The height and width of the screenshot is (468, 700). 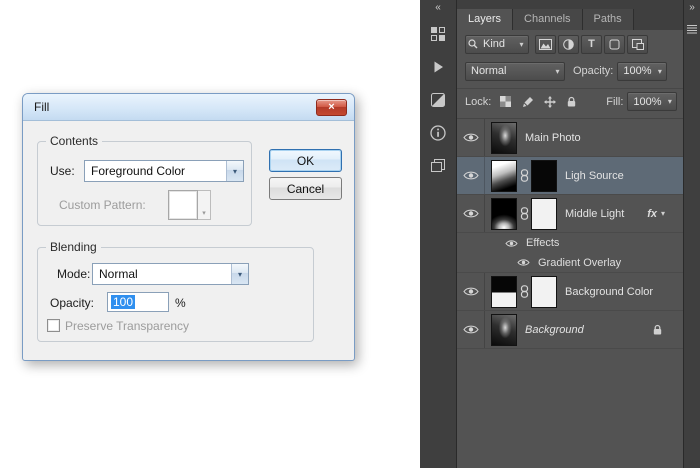 I want to click on close-icon: ×, so click(x=331, y=107).